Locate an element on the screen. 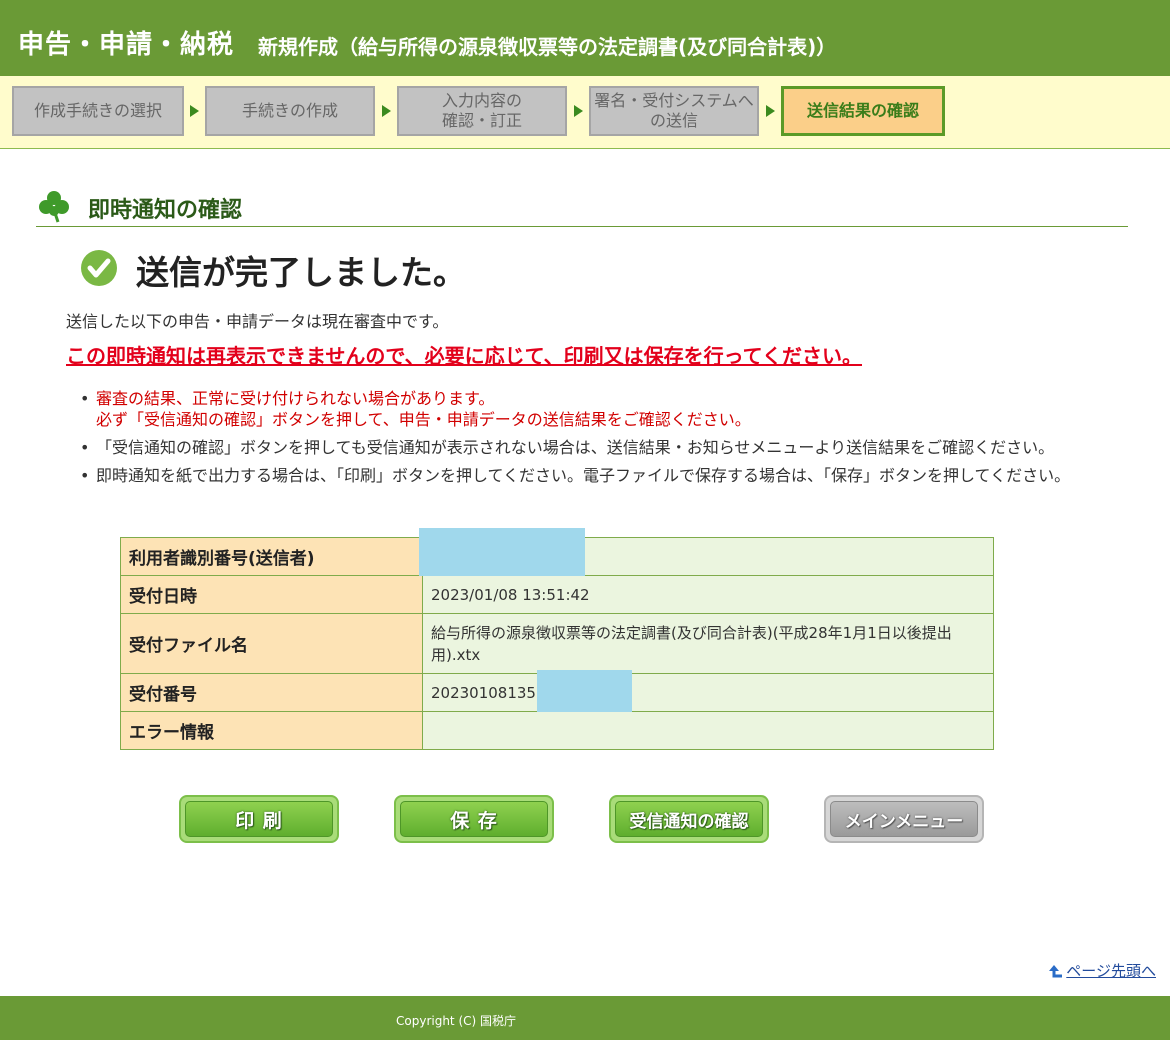 Image resolution: width=1170 pixels, height=1040 pixels. table-row: 受付番号 202301081351 is located at coordinates (557, 691).